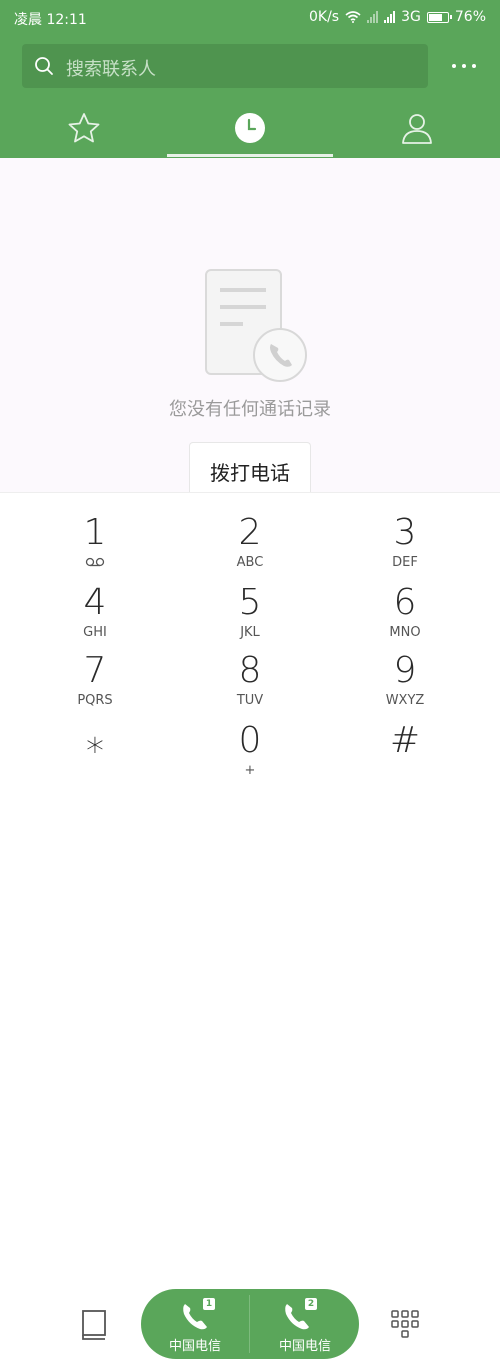 This screenshot has width=500, height=1359. I want to click on dial-key-9: 9 WXYZ, so click(405, 684).